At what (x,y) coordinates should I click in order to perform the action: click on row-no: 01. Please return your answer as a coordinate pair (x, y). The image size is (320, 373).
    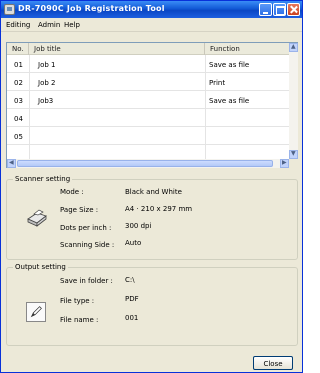
    Looking at the image, I should click on (18, 65).